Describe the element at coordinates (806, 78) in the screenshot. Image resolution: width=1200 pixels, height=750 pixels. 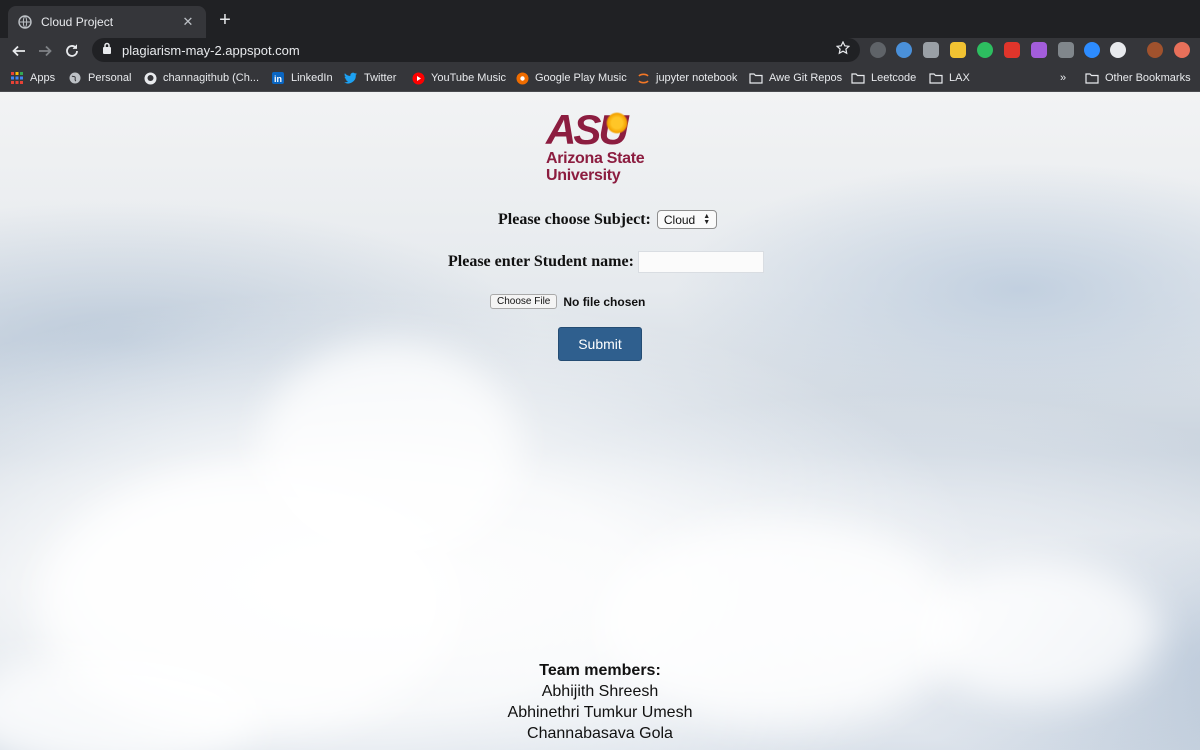
I see `bookmark-label: Awe Git Repos` at that location.